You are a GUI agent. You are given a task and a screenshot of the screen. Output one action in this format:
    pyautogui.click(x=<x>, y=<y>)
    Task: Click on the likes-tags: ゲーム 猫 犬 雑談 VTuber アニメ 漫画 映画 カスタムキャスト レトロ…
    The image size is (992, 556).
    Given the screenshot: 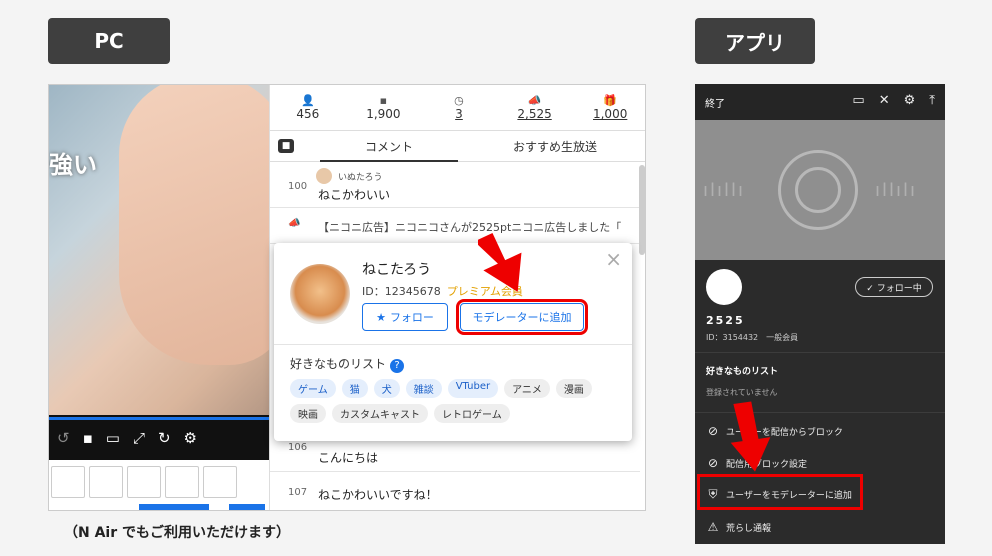 What is the action you would take?
    pyautogui.click(x=455, y=401)
    